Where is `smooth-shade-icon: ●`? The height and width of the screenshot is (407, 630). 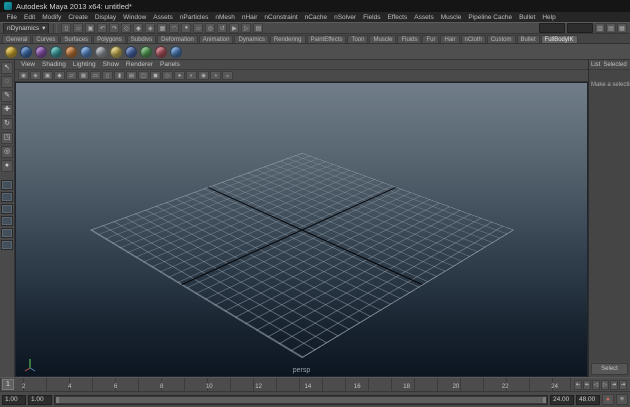 smooth-shade-icon: ● is located at coordinates (179, 75).